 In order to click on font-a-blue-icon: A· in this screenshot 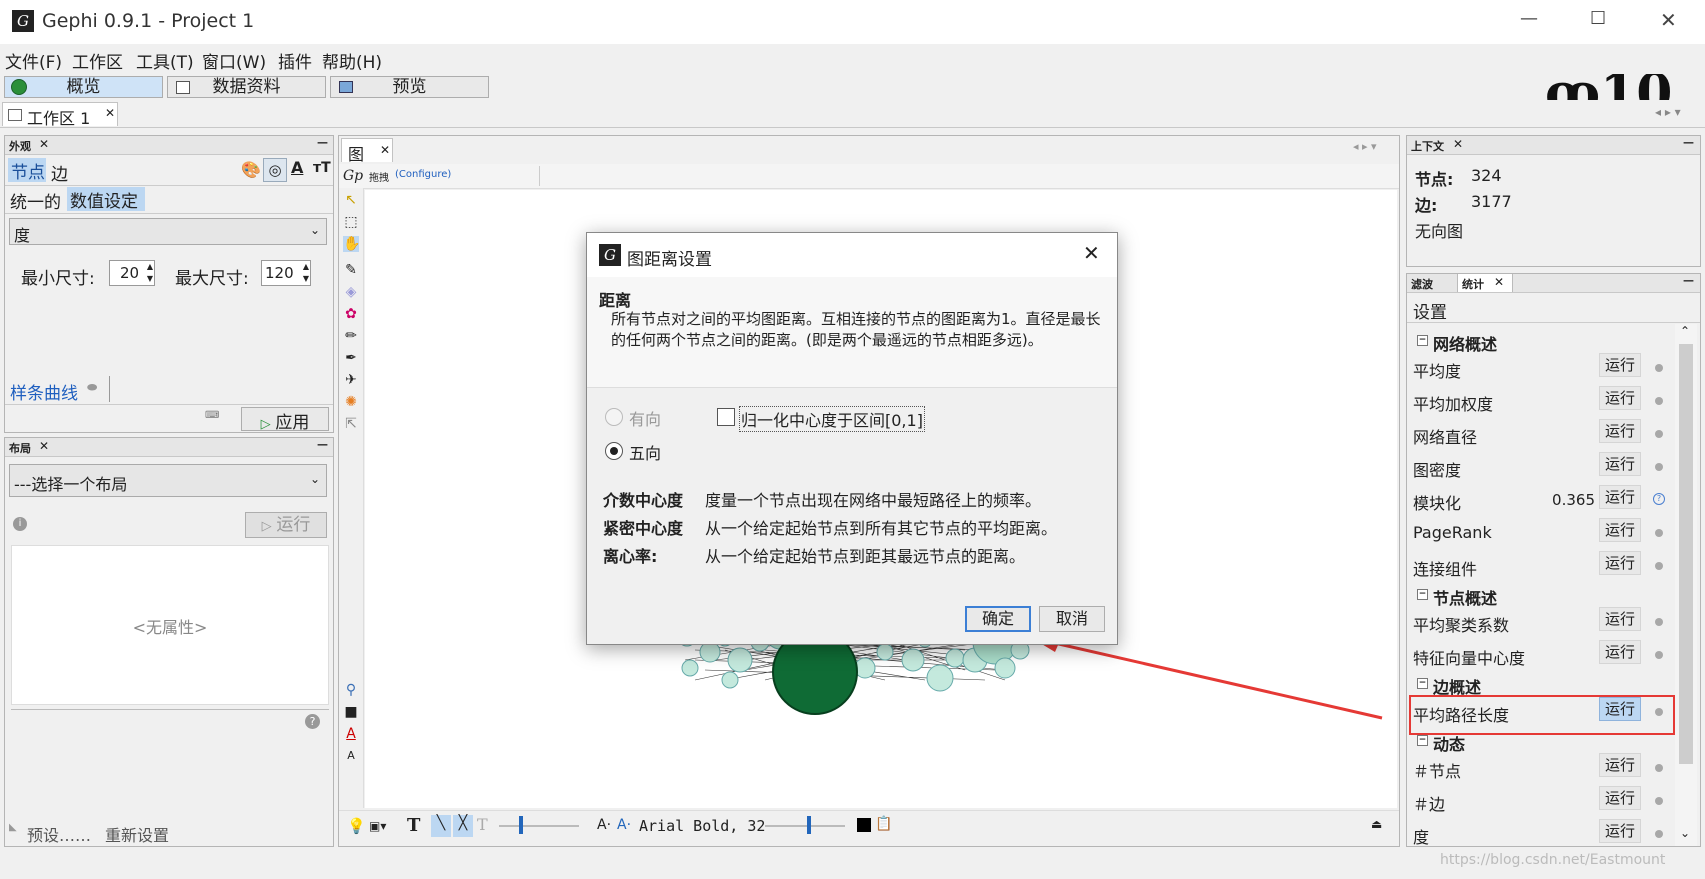, I will do `click(624, 825)`.